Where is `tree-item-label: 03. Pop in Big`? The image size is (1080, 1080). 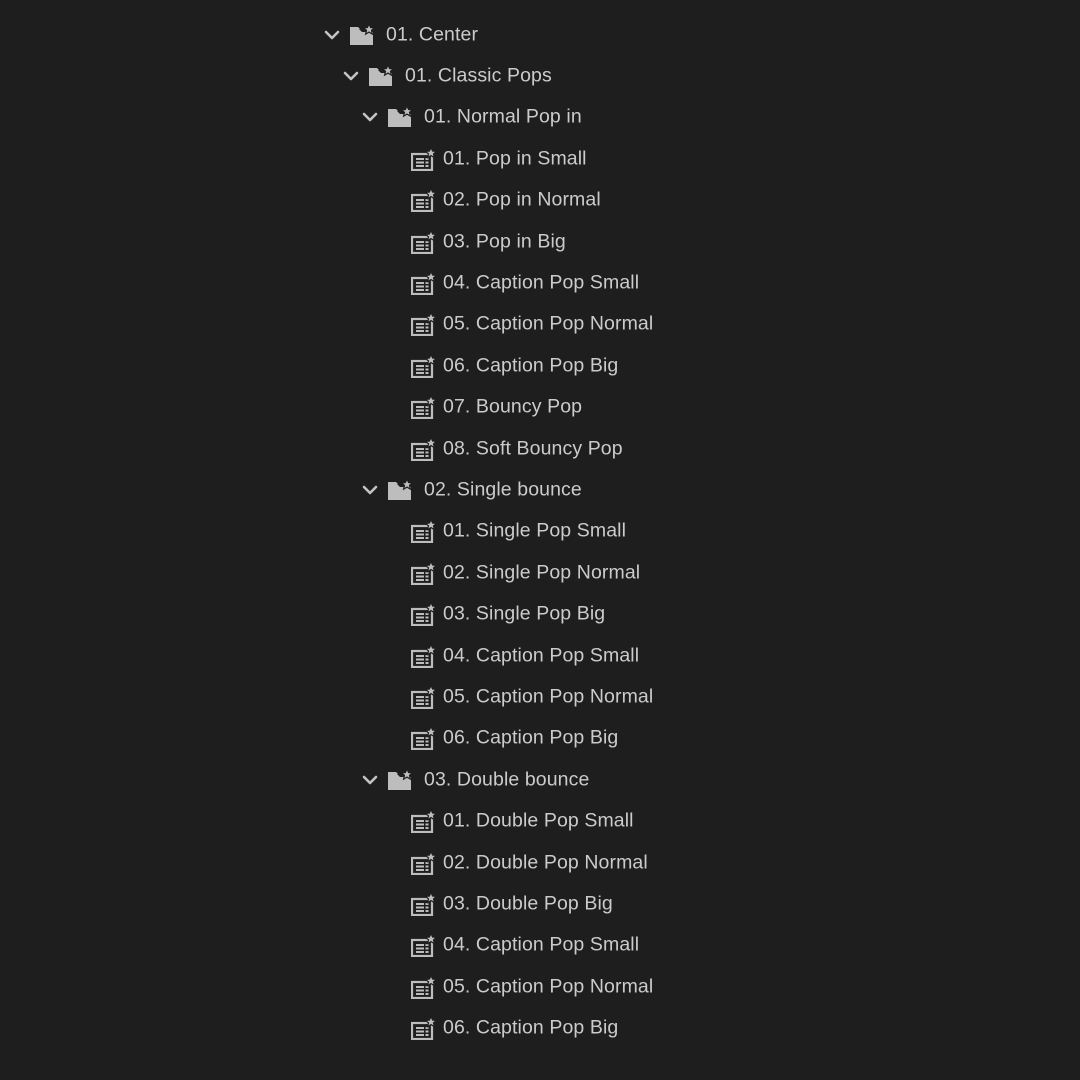 tree-item-label: 03. Pop in Big is located at coordinates (504, 241).